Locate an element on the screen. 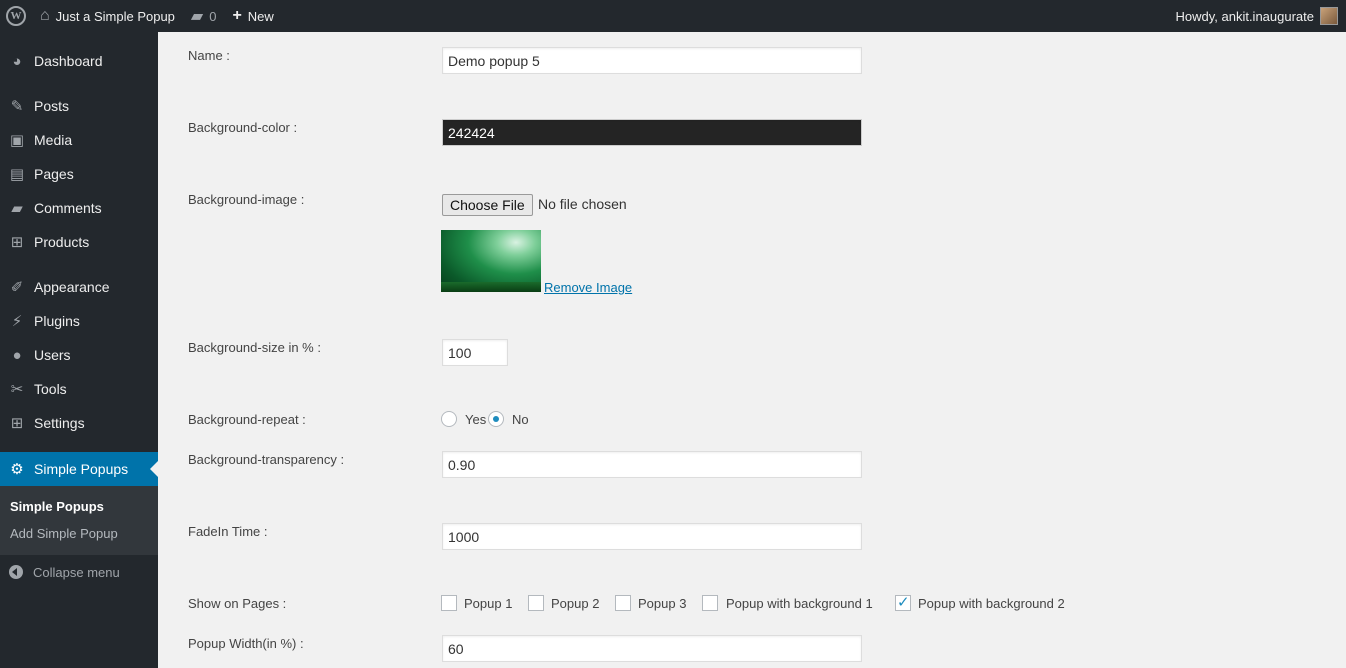  sidebar-item-tools: ✂ Tools is located at coordinates (79, 389).